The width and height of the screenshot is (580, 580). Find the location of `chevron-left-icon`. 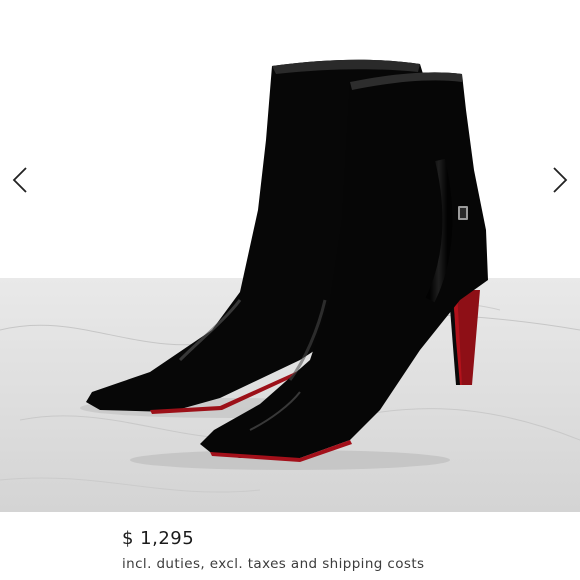

chevron-left-icon is located at coordinates (20, 182).